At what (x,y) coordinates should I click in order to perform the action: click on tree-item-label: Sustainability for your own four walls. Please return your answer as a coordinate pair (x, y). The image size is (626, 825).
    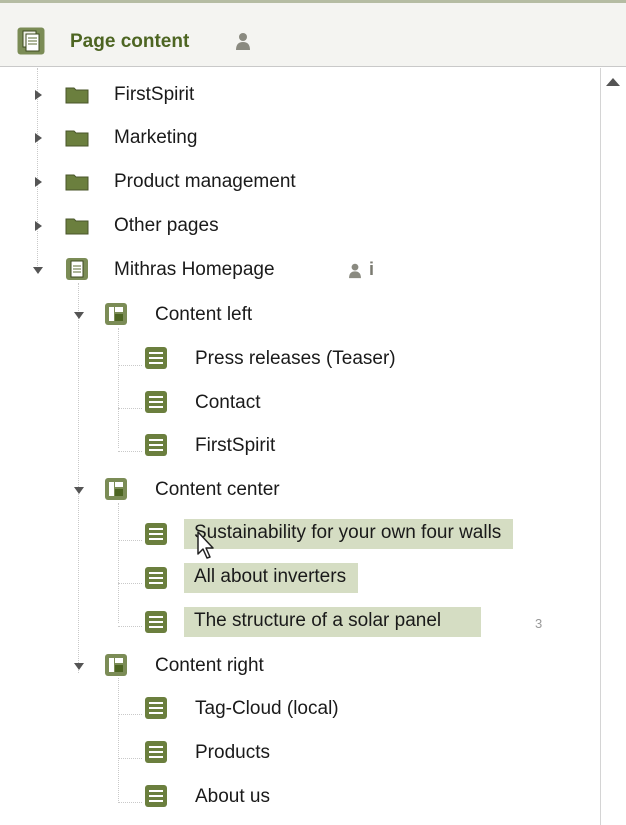
    Looking at the image, I should click on (349, 534).